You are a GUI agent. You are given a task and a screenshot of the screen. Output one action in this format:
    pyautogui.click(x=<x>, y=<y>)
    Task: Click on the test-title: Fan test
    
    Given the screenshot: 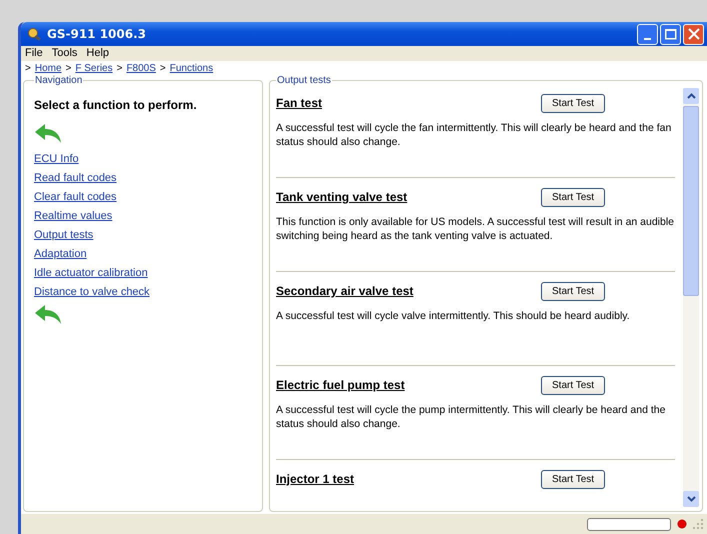 What is the action you would take?
    pyautogui.click(x=300, y=103)
    